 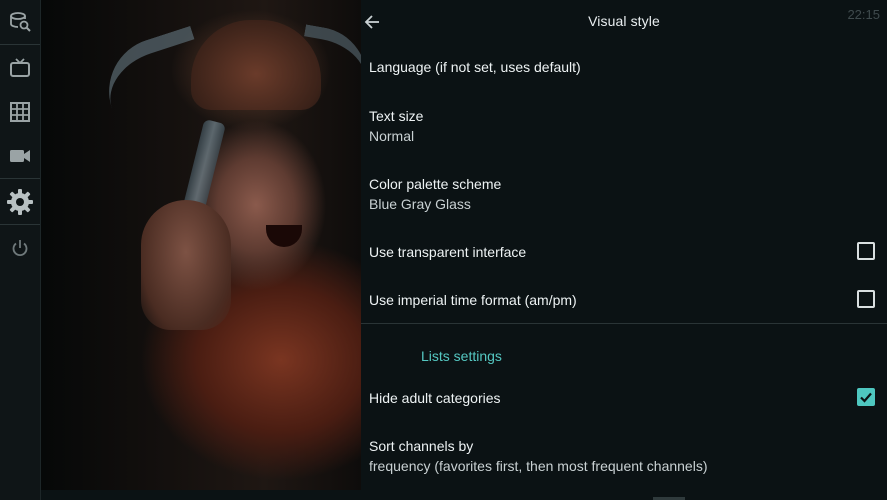 I want to click on tv-icon, so click(x=20, y=67).